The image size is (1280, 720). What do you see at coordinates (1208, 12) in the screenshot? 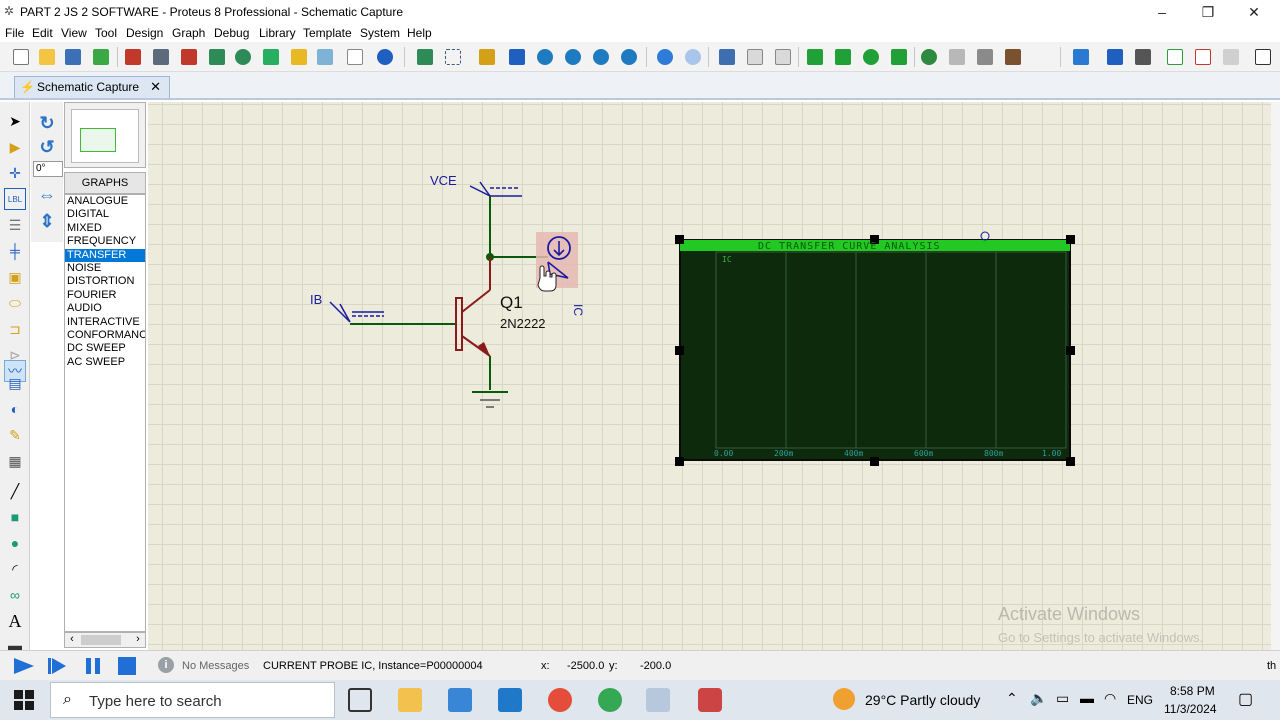
I see `maximize-button: ❐` at bounding box center [1208, 12].